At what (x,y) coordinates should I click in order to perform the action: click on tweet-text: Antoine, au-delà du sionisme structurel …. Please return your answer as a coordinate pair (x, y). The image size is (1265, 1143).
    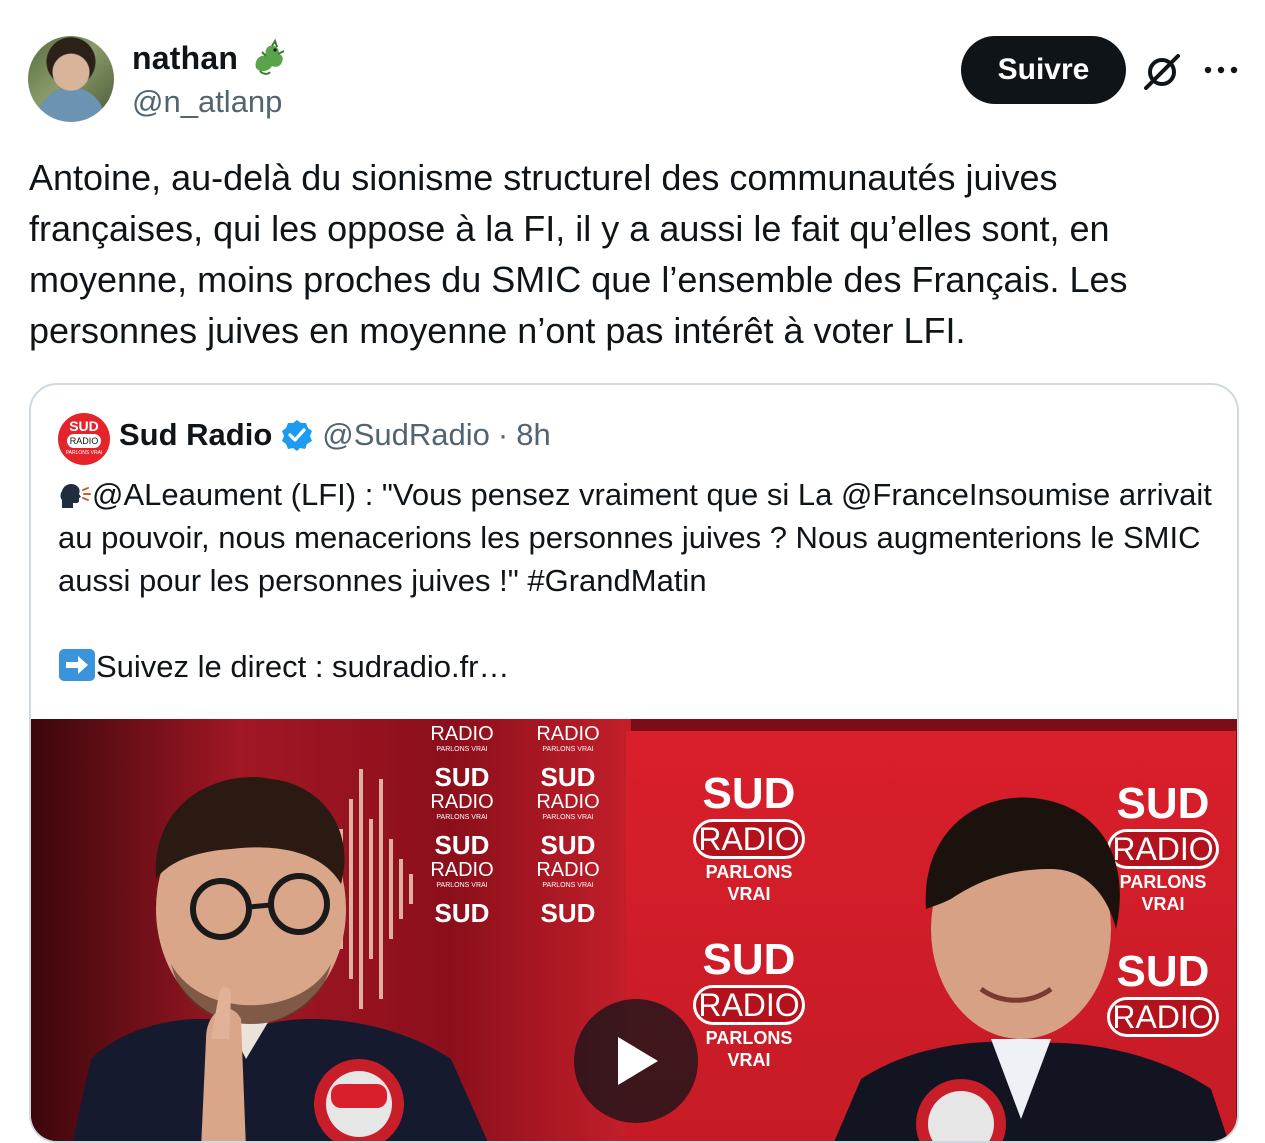
    Looking at the image, I should click on (583, 254).